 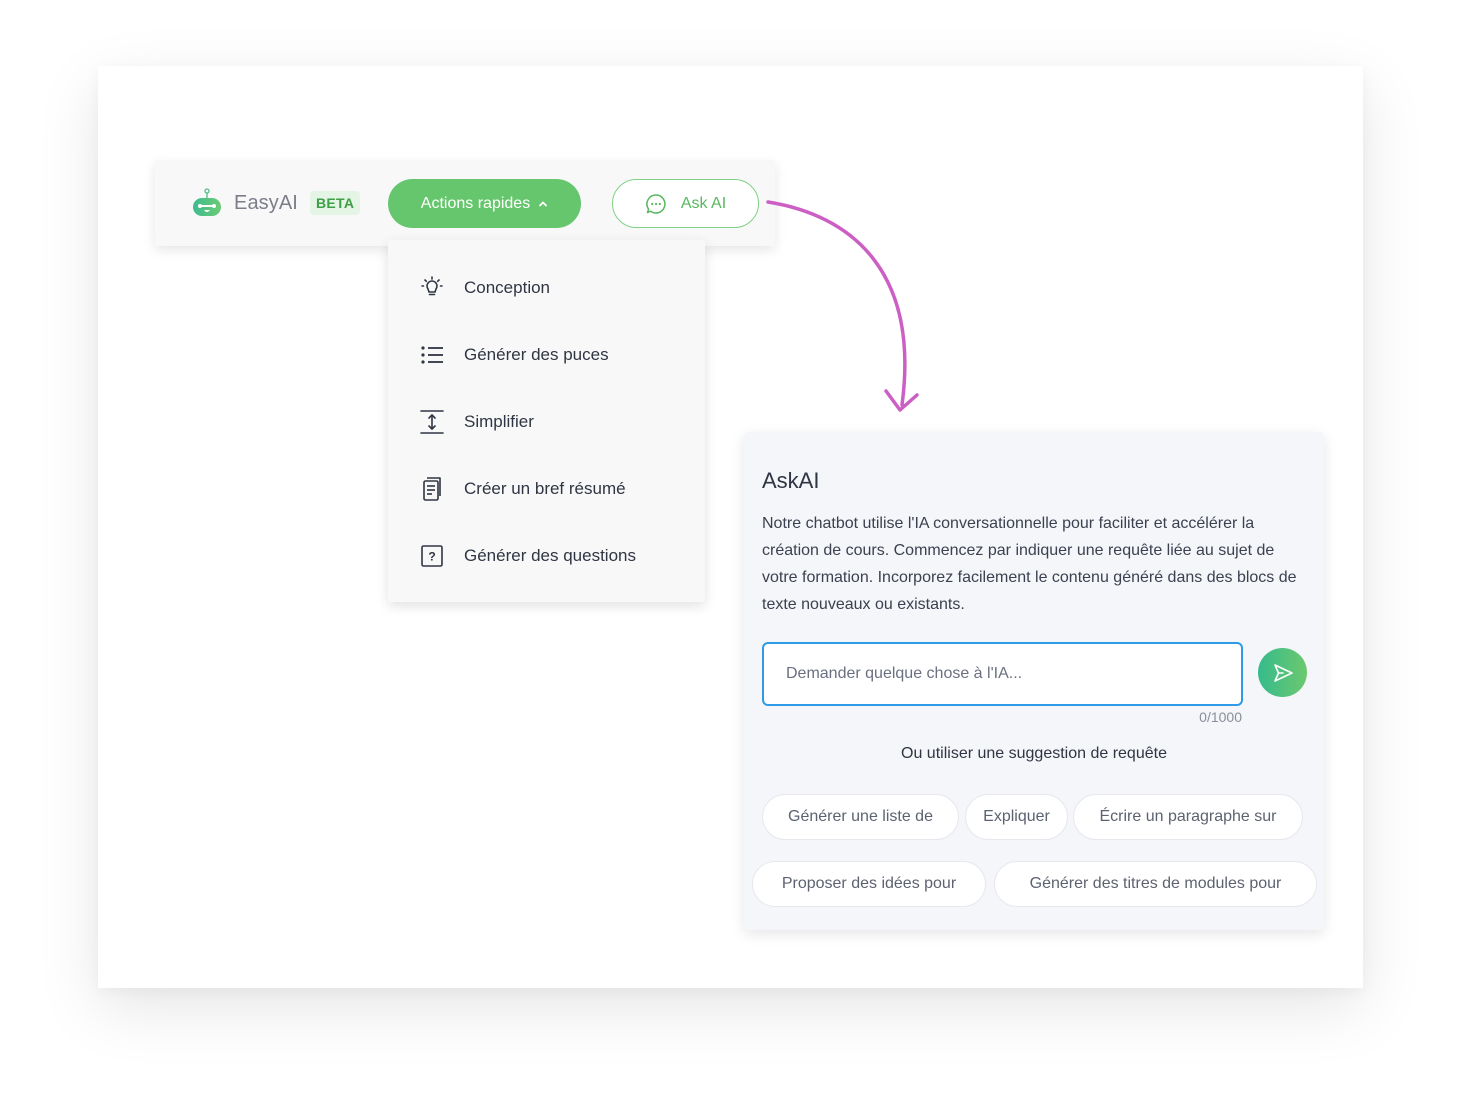 I want to click on chevron-up-icon, so click(x=543, y=203).